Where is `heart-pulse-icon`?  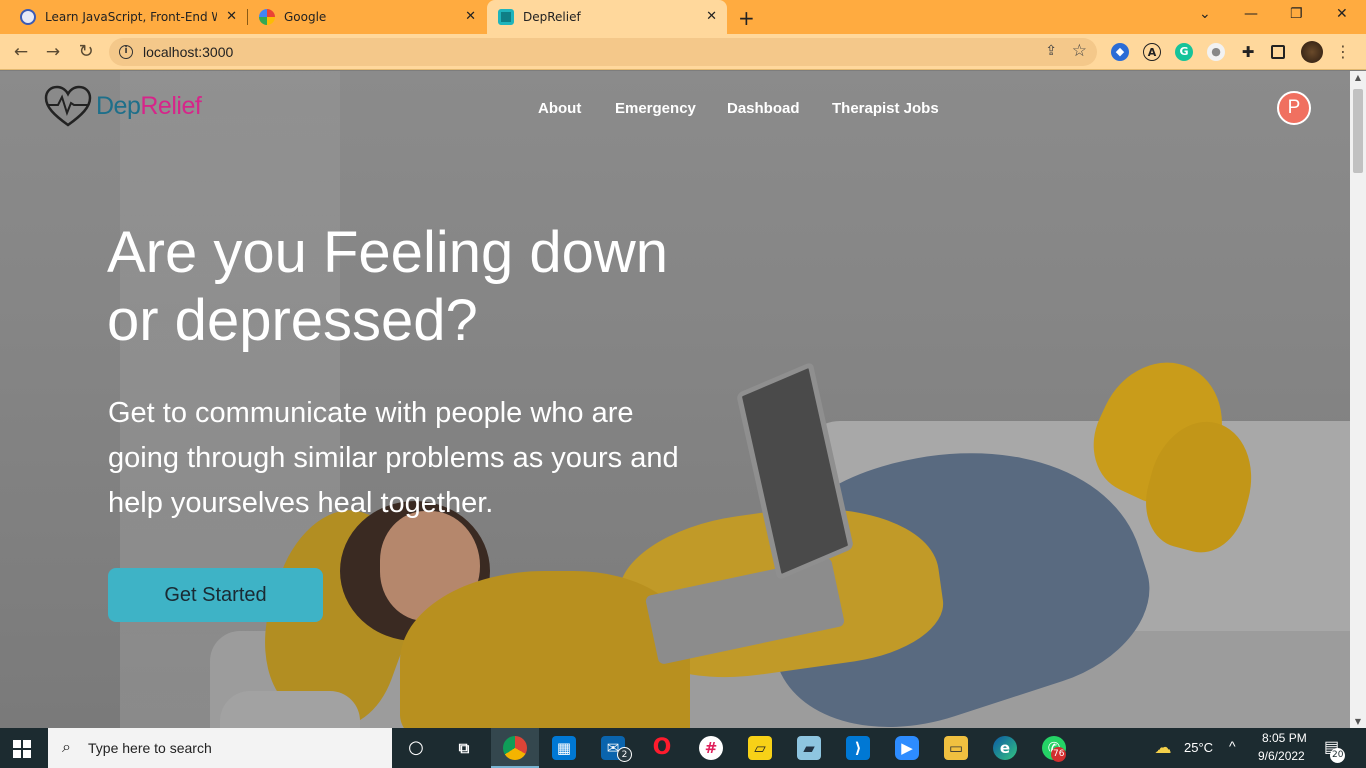 heart-pulse-icon is located at coordinates (68, 106).